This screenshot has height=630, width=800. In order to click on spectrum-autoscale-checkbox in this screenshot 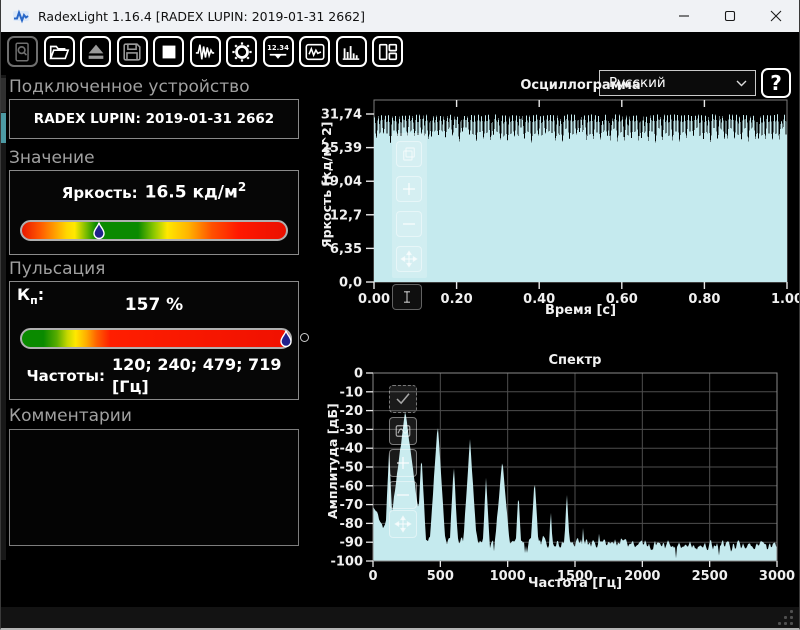, I will do `click(403, 399)`.